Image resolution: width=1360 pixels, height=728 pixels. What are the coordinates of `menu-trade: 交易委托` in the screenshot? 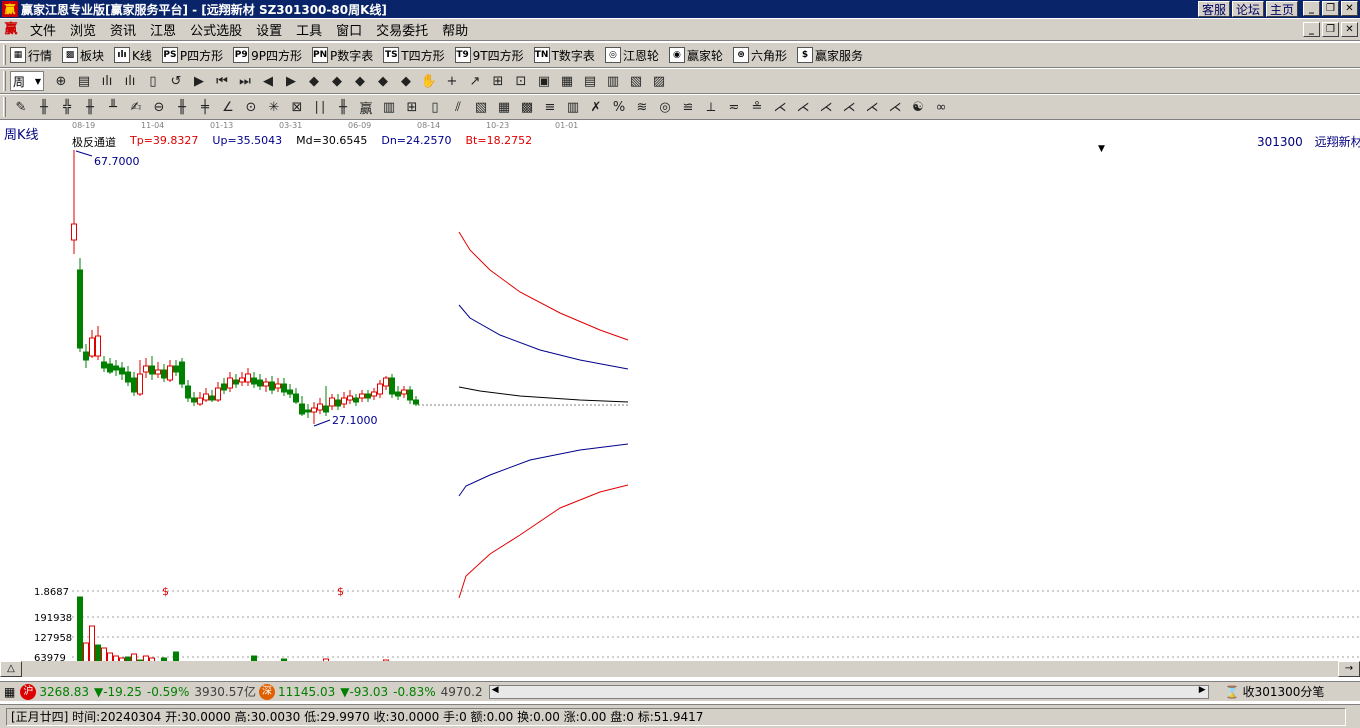 It's located at (402, 29).